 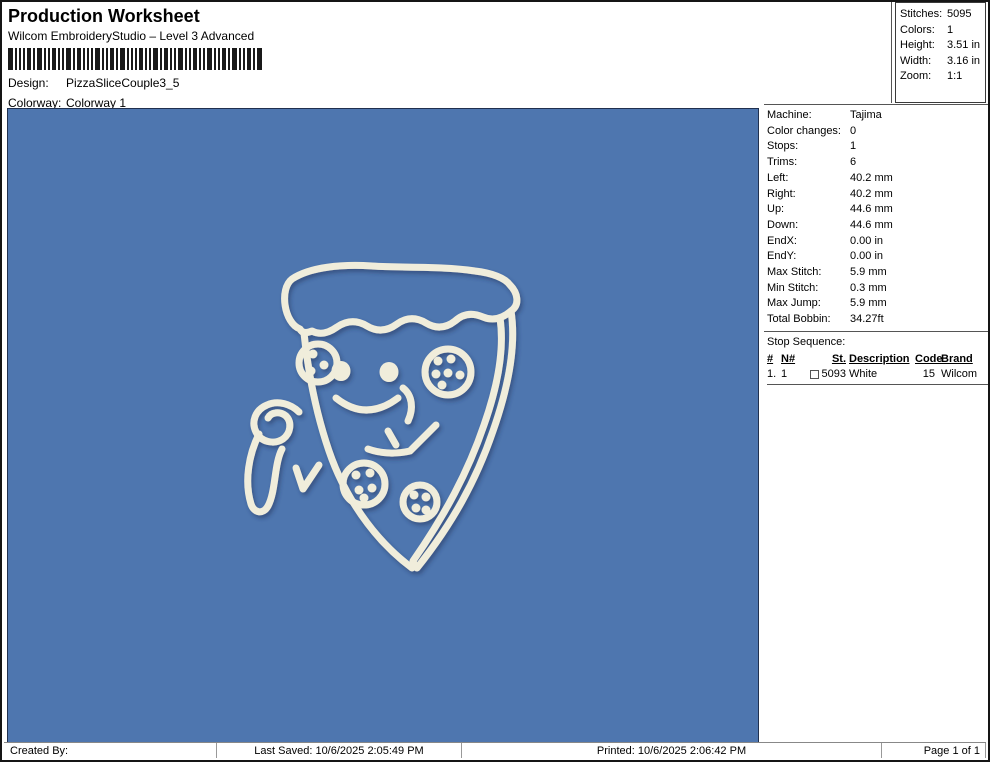 I want to click on machine-info-row: Right: 40.2 mm, so click(x=877, y=195).